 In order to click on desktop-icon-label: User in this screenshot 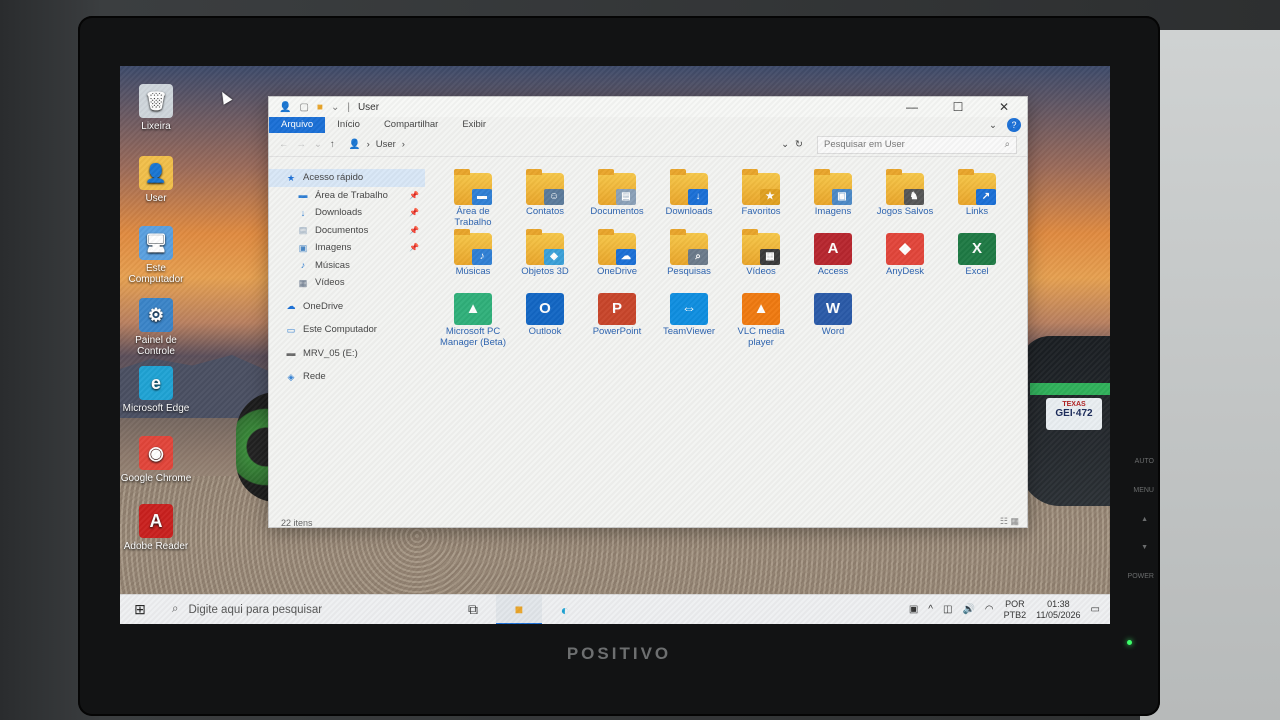, I will do `click(156, 198)`.